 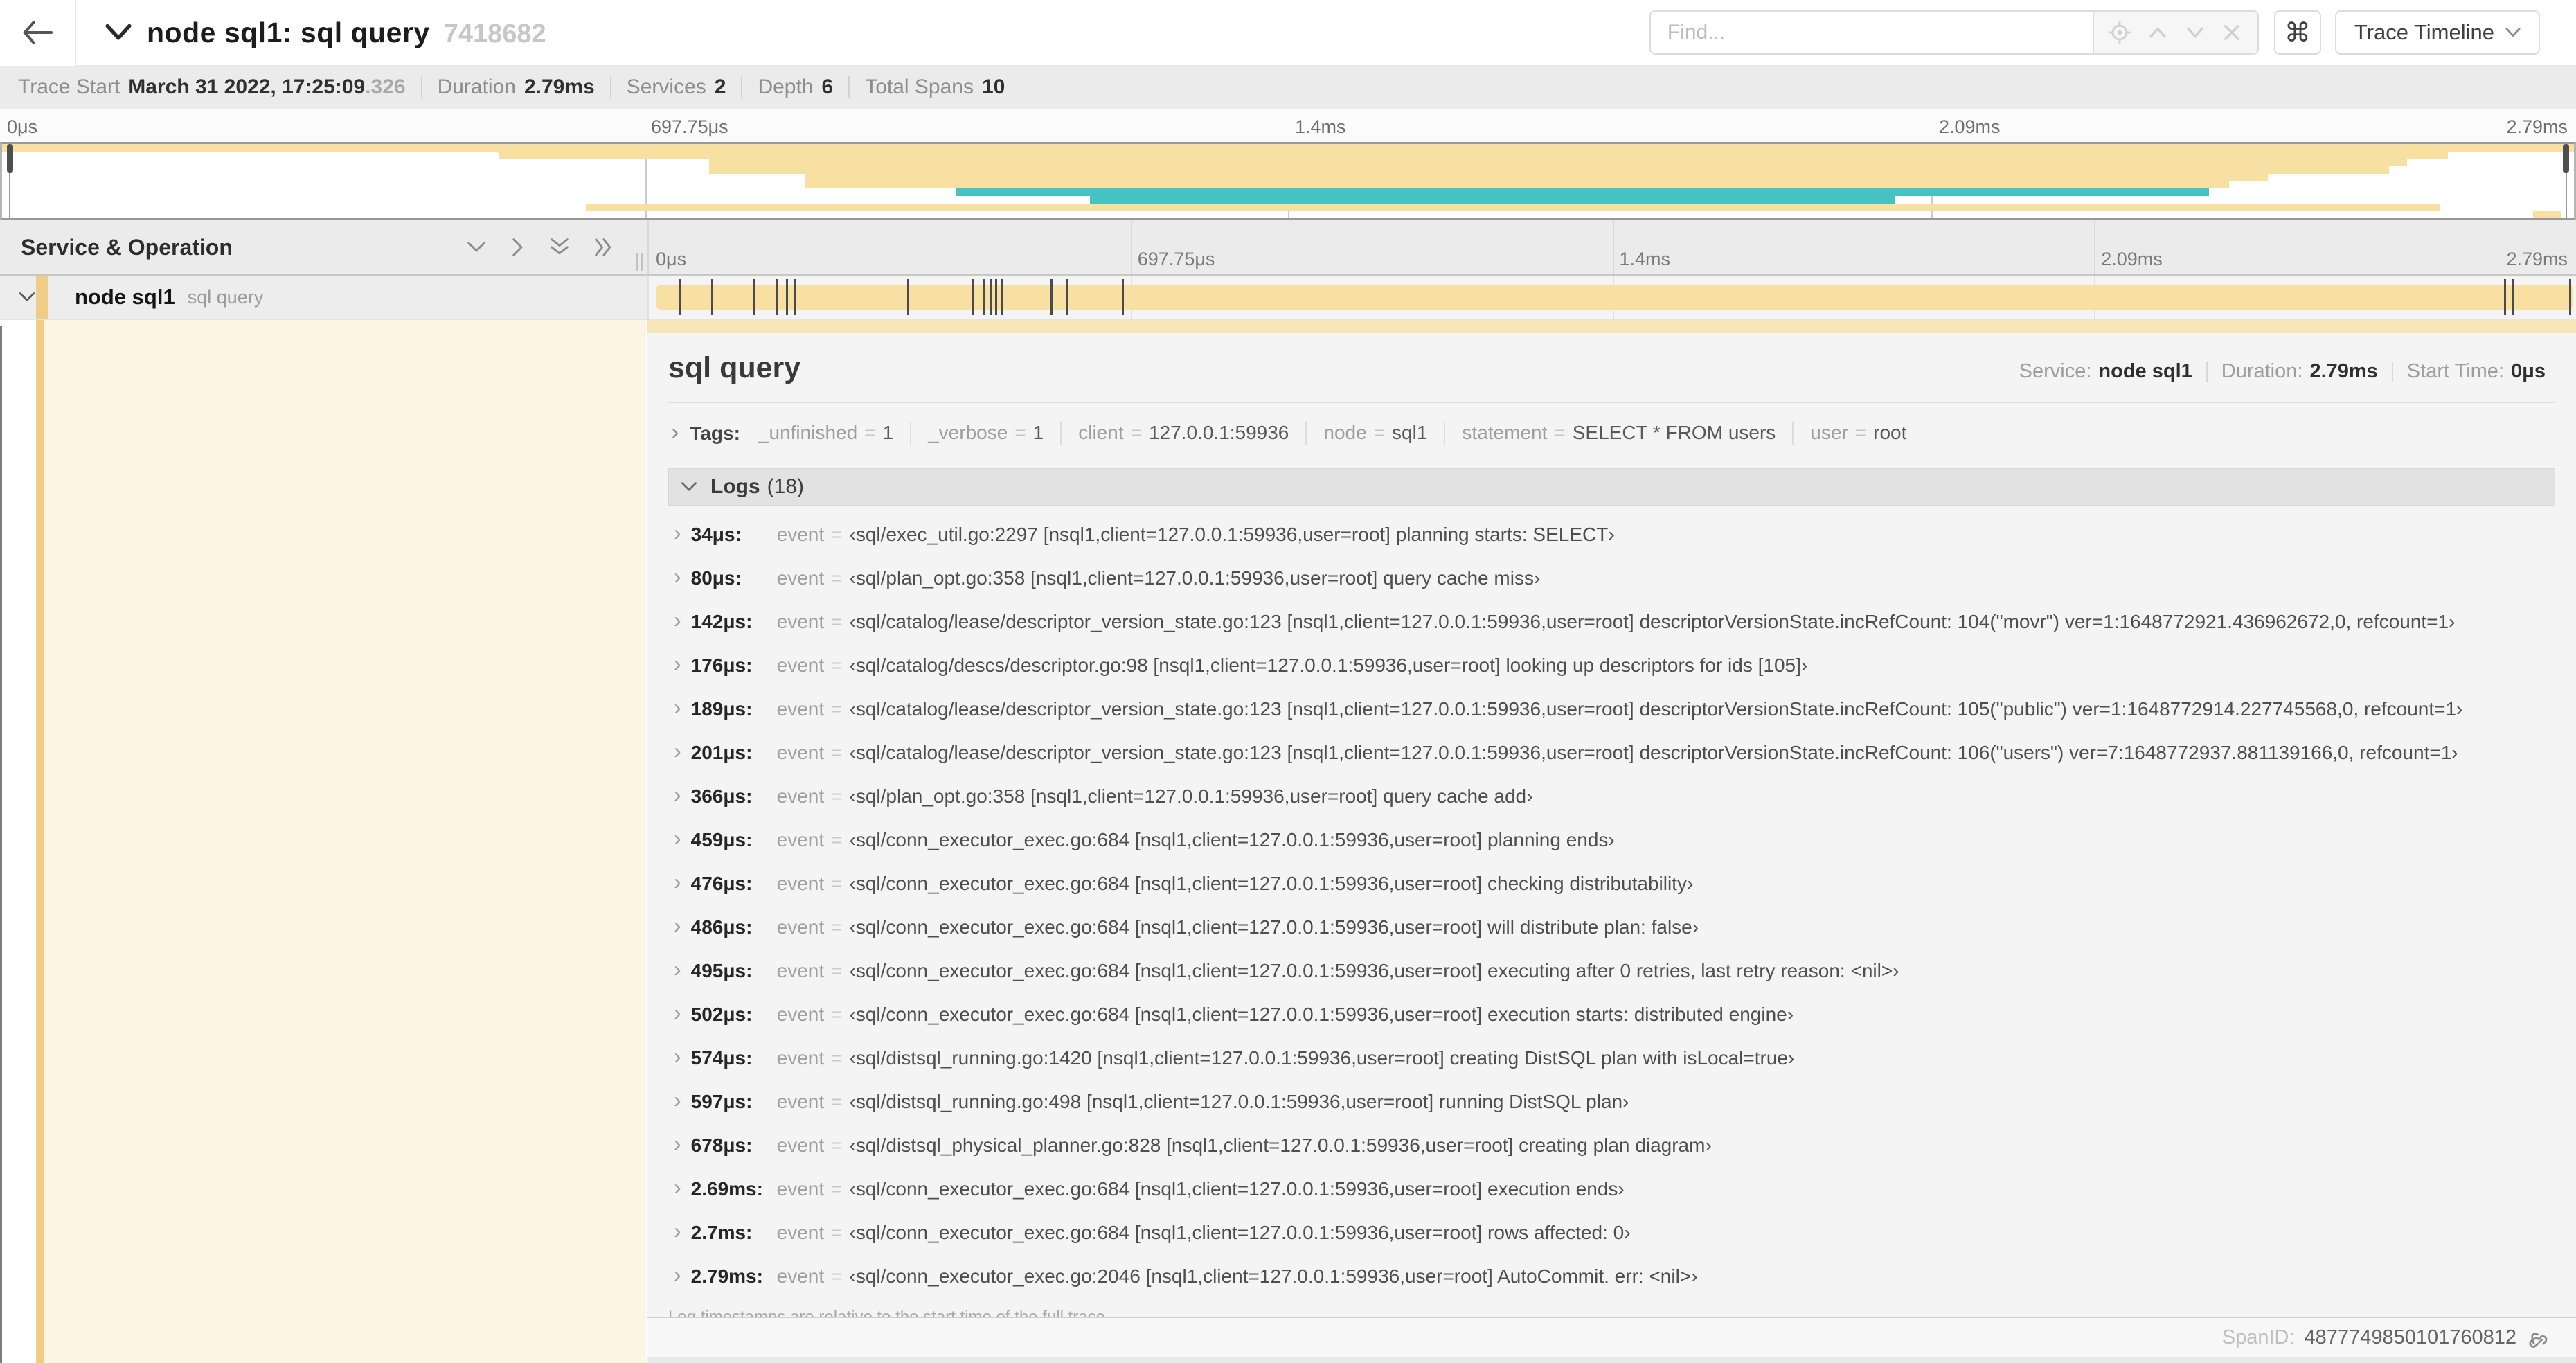 What do you see at coordinates (603, 248) in the screenshot?
I see `expand-all-icon` at bounding box center [603, 248].